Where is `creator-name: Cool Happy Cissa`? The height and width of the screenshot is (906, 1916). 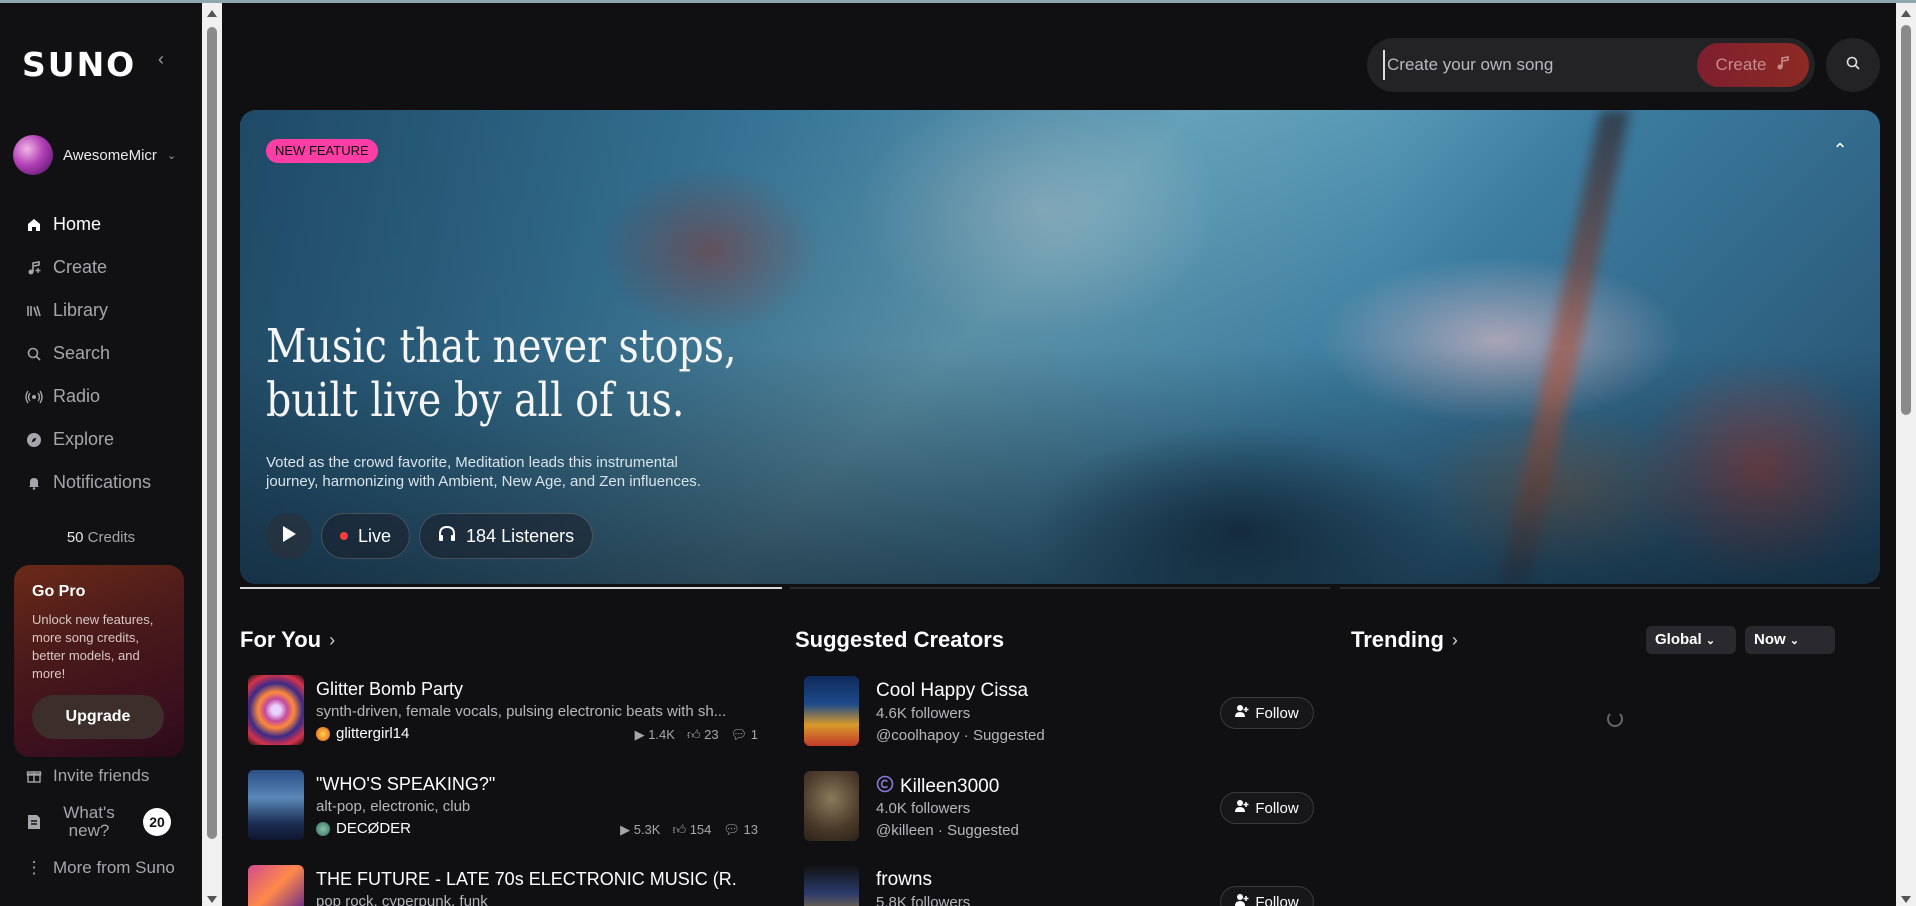 creator-name: Cool Happy Cissa is located at coordinates (952, 691).